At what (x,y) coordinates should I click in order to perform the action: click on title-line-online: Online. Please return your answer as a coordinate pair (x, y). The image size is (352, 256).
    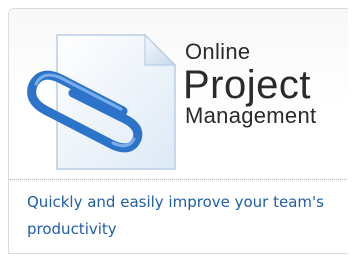
    Looking at the image, I should click on (218, 51).